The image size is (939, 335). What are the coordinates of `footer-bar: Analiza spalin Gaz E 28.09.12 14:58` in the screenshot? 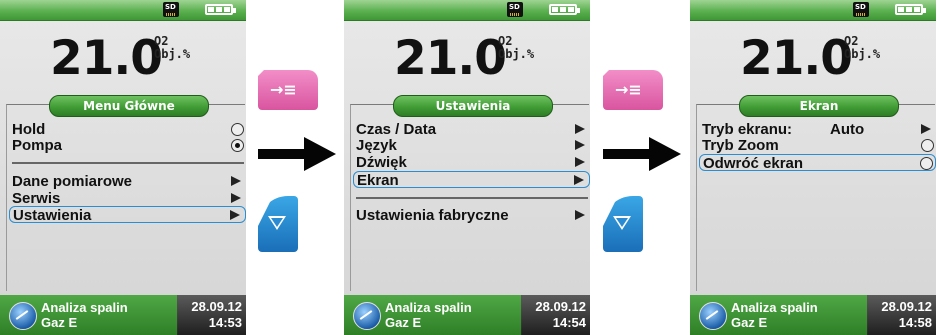 It's located at (813, 315).